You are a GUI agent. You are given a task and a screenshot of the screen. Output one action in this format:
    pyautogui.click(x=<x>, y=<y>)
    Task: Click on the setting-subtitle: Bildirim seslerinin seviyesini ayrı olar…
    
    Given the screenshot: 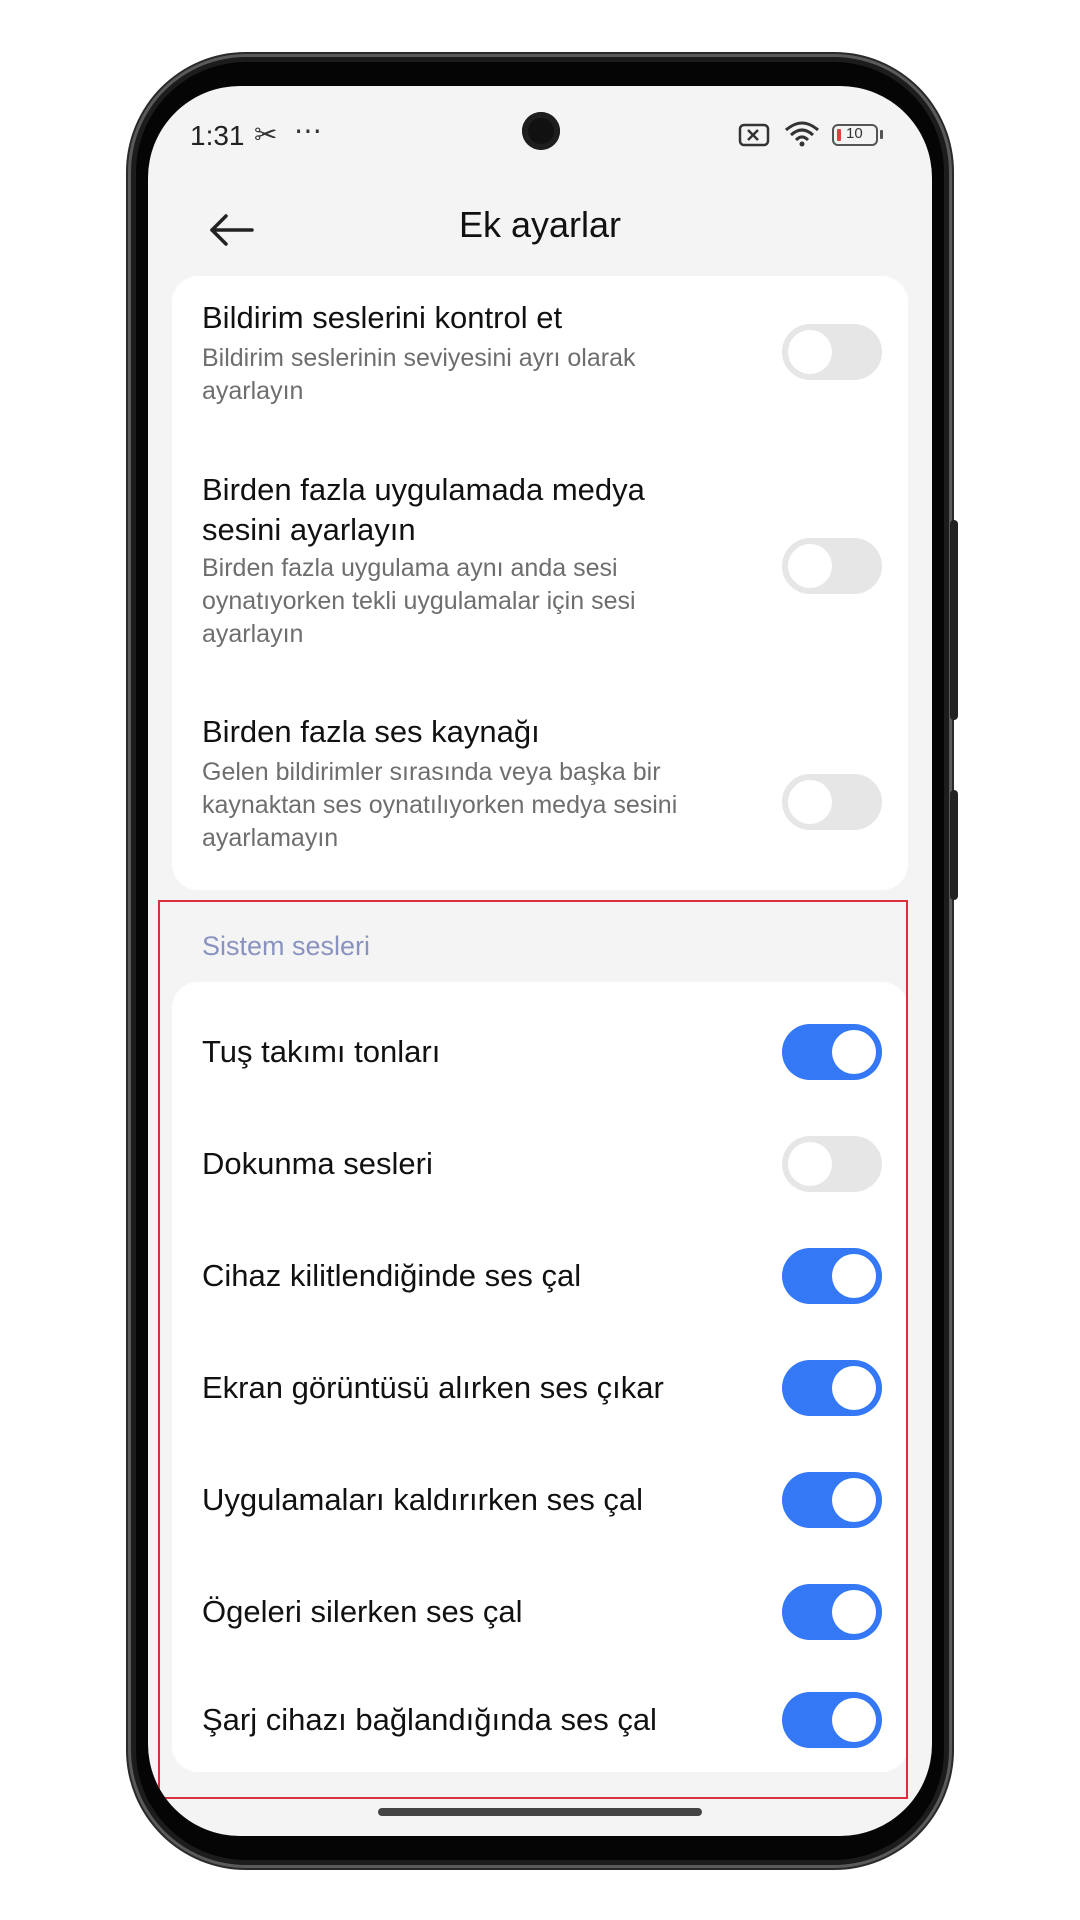 What is the action you would take?
    pyautogui.click(x=419, y=374)
    